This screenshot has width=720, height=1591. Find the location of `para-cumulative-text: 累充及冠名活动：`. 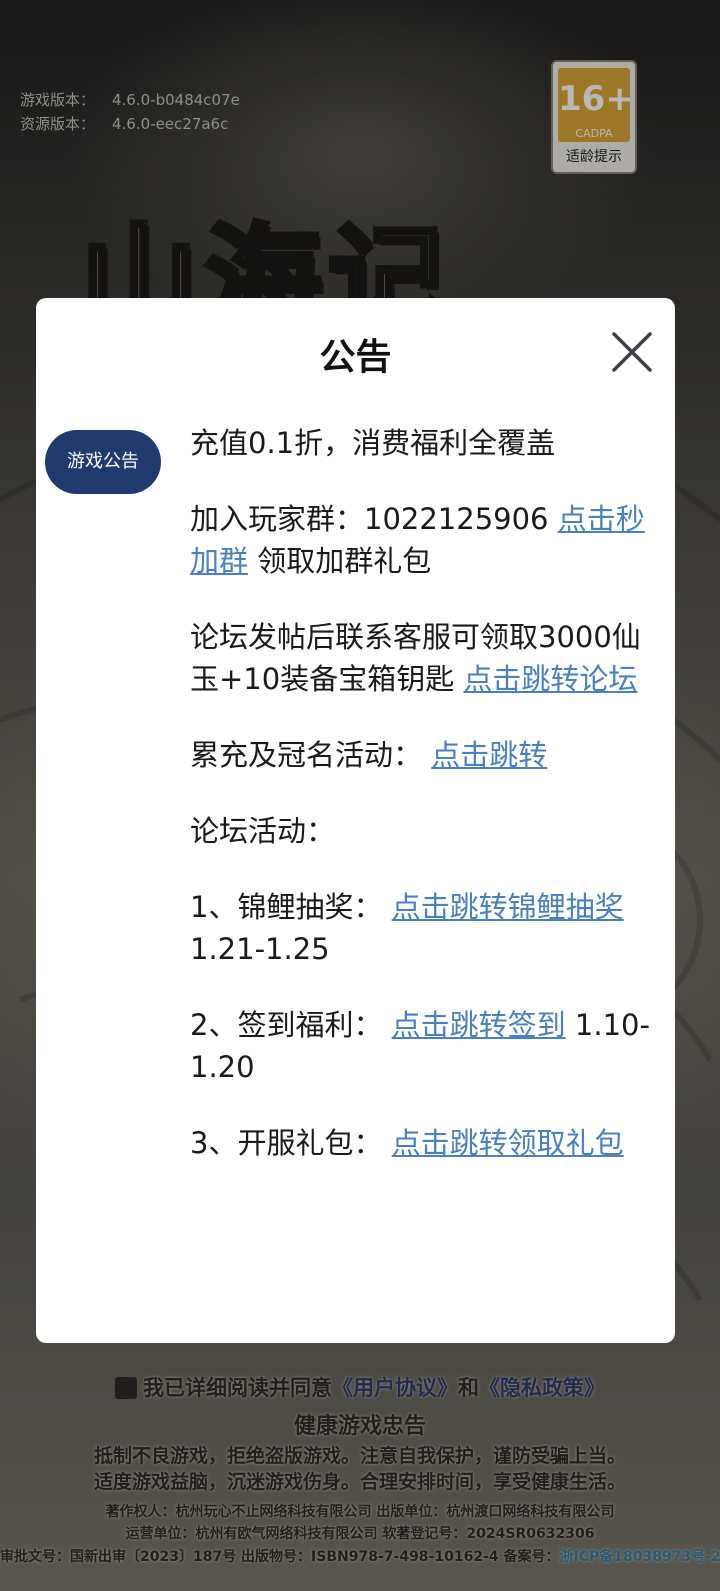

para-cumulative-text: 累充及冠名活动： is located at coordinates (311, 755).